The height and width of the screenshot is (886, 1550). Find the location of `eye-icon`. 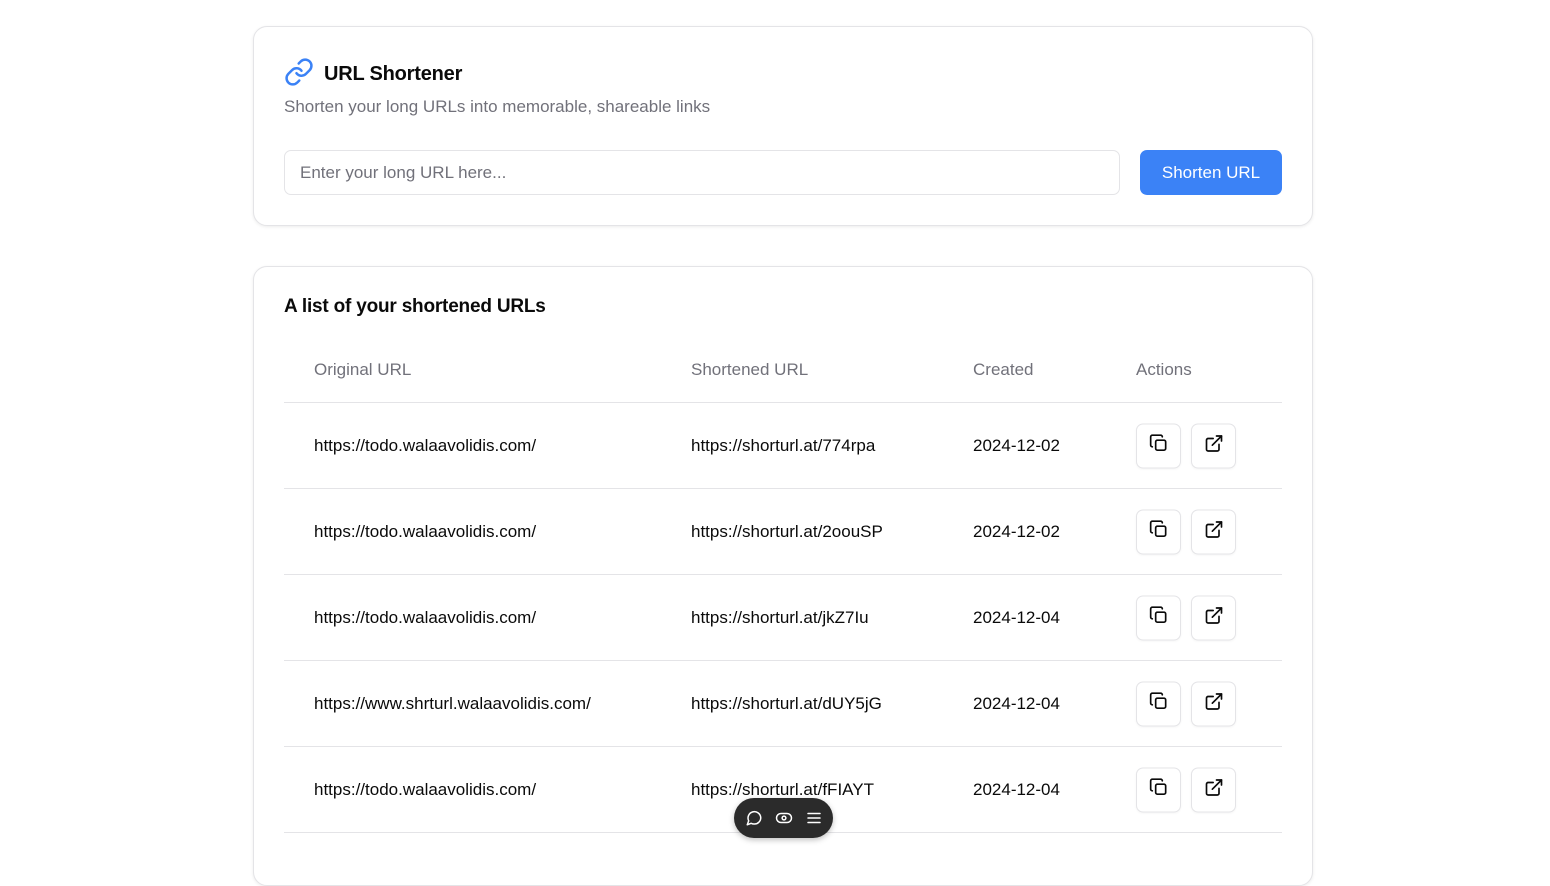

eye-icon is located at coordinates (784, 818).